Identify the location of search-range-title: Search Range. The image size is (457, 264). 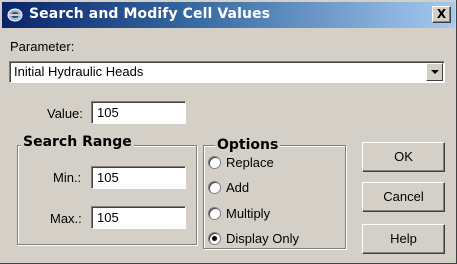
(77, 142).